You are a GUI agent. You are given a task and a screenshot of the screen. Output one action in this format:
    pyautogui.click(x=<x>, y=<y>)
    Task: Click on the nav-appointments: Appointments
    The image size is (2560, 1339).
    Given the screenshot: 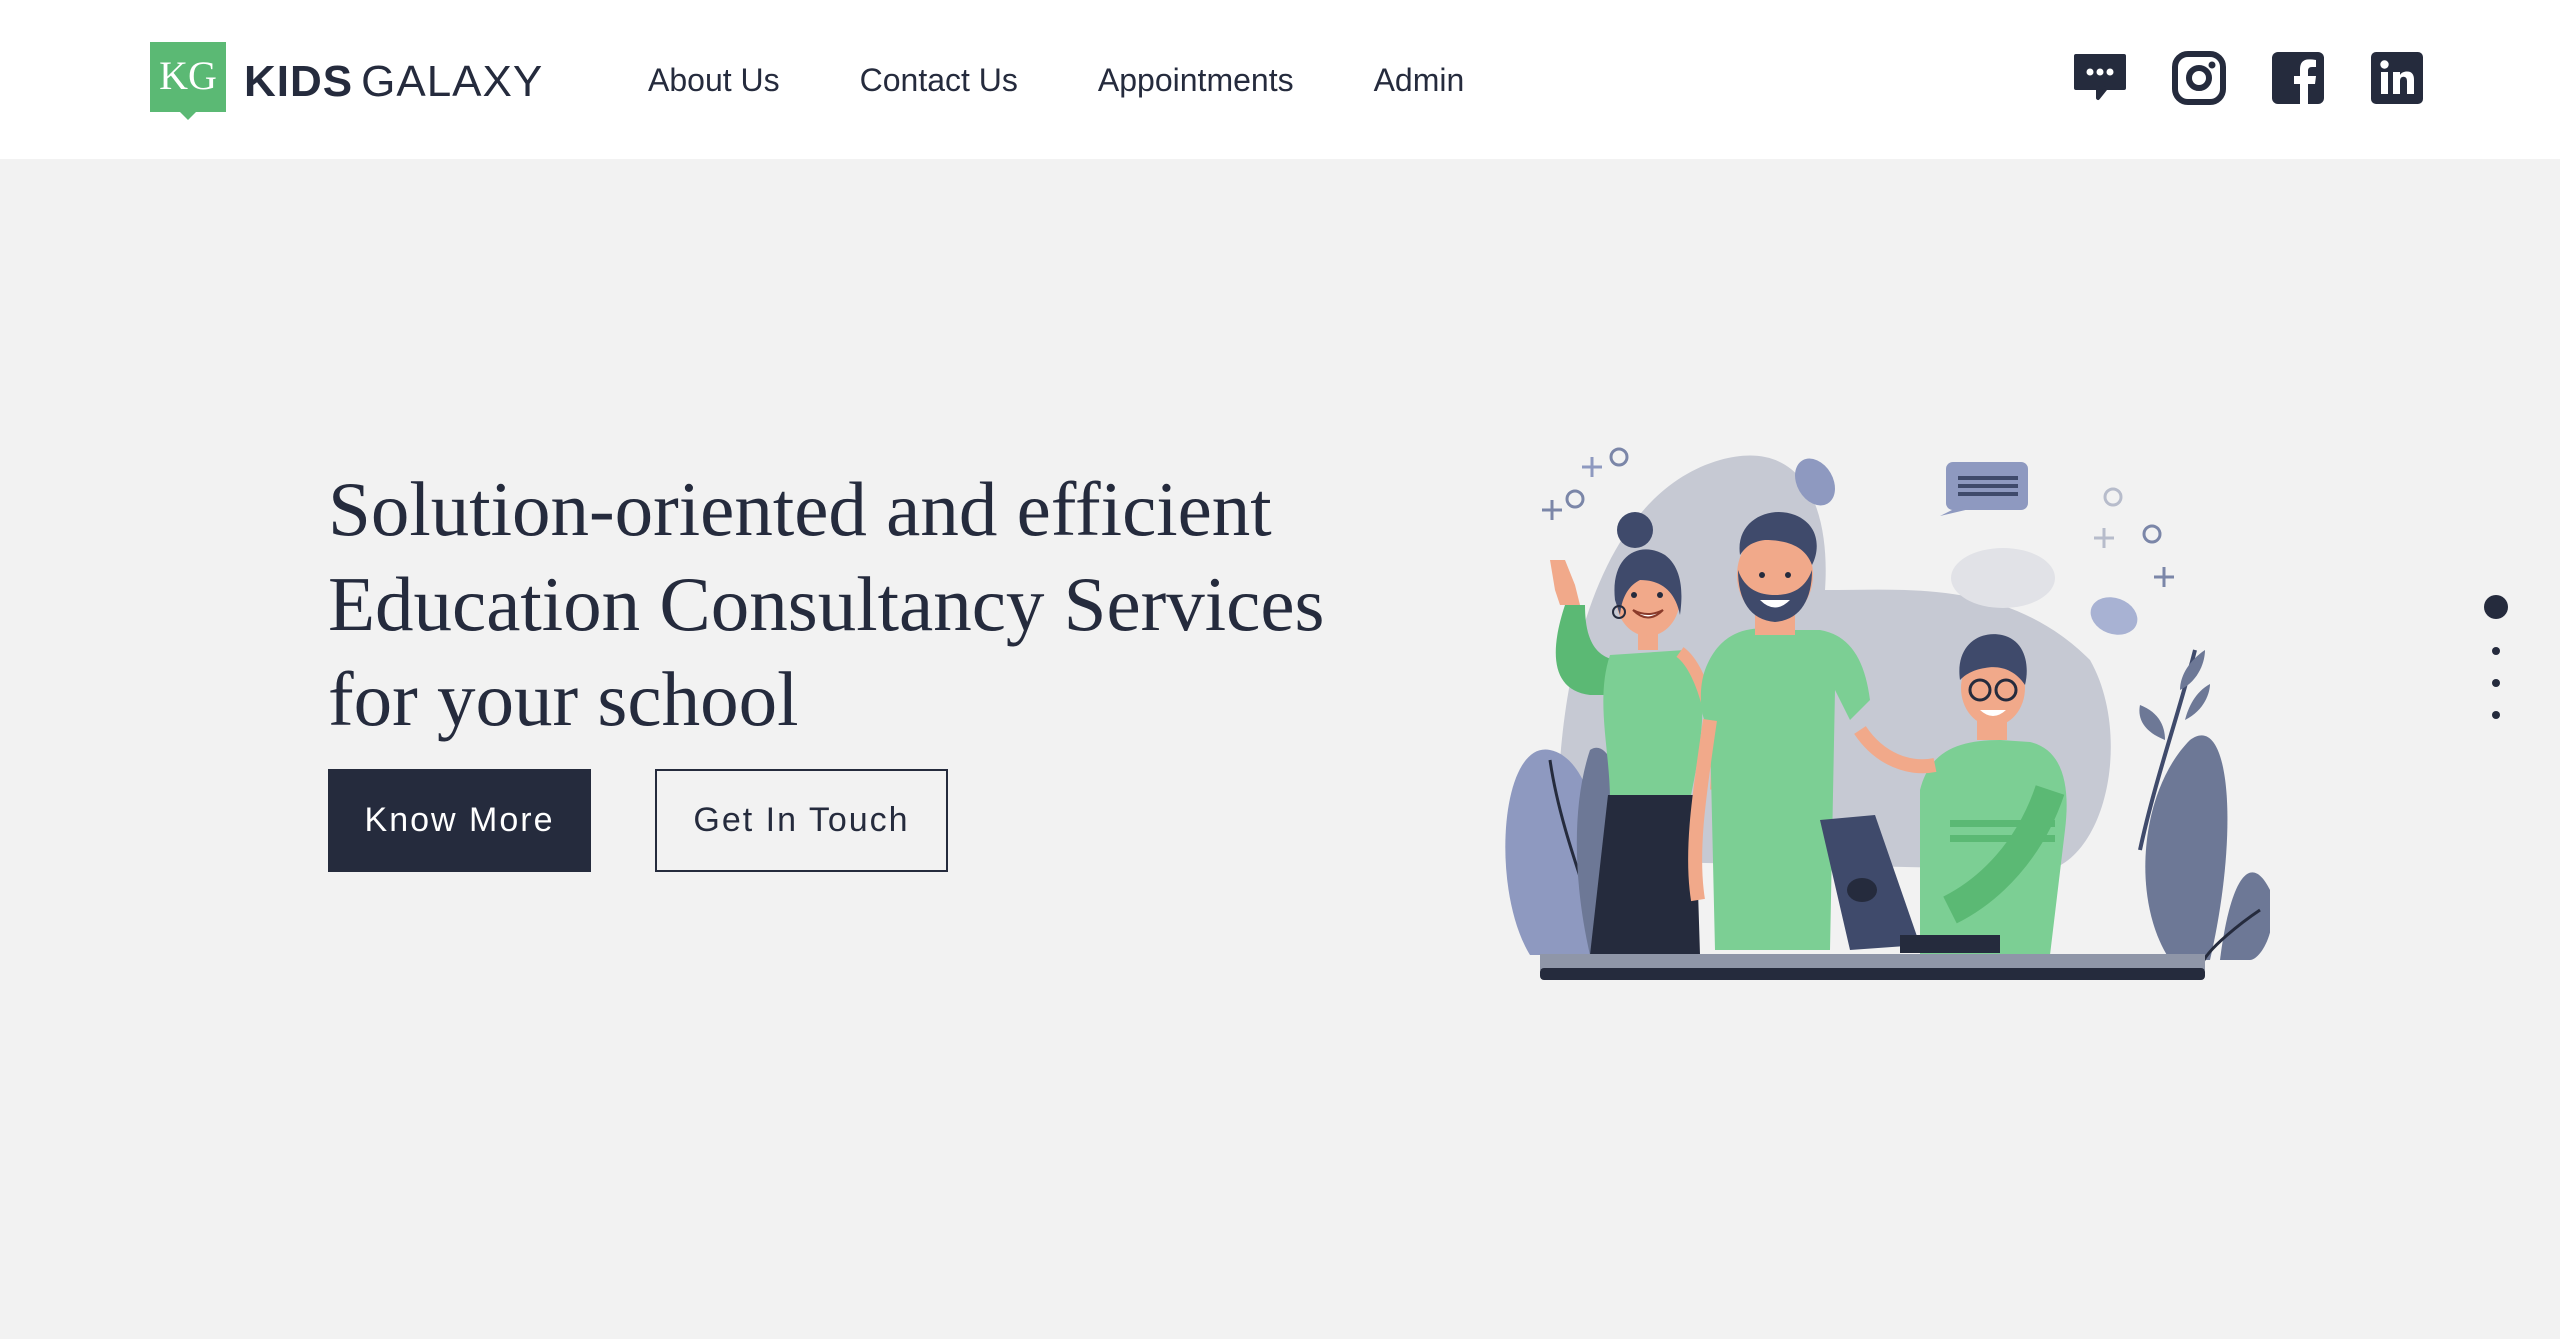 What is the action you would take?
    pyautogui.click(x=1196, y=80)
    